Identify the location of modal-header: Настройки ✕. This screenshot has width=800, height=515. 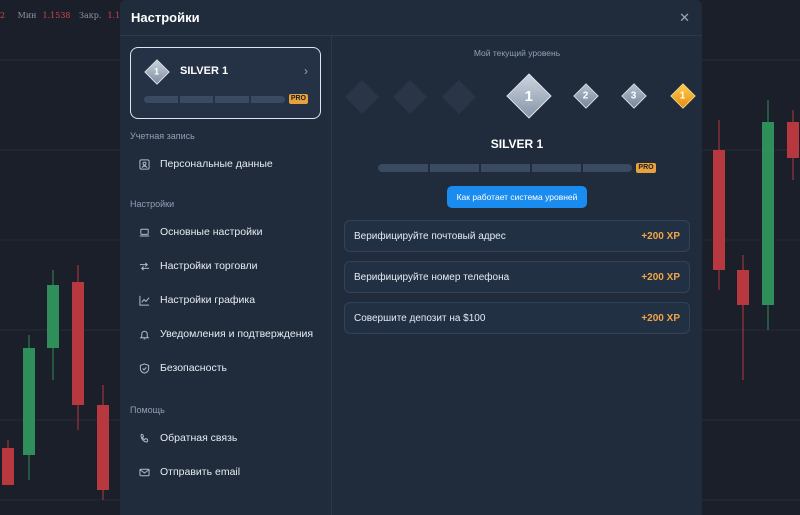
(411, 18).